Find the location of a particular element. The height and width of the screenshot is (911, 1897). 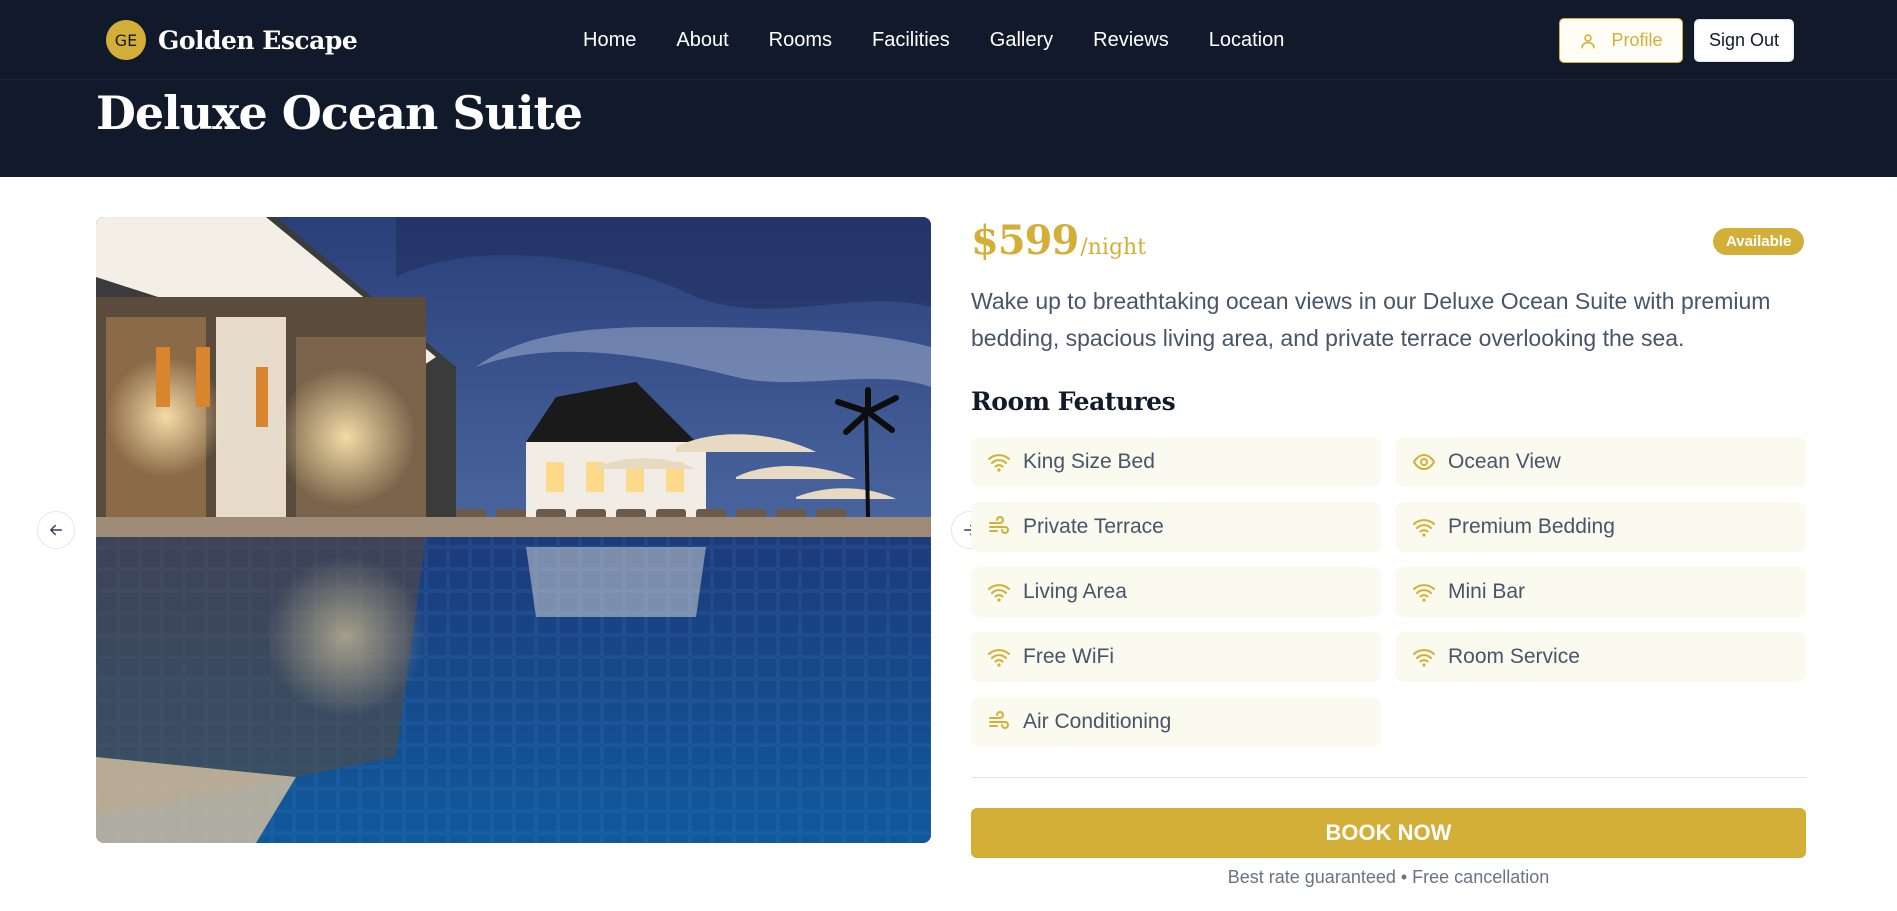

feature-item: Premium Bedding is located at coordinates (1601, 527).